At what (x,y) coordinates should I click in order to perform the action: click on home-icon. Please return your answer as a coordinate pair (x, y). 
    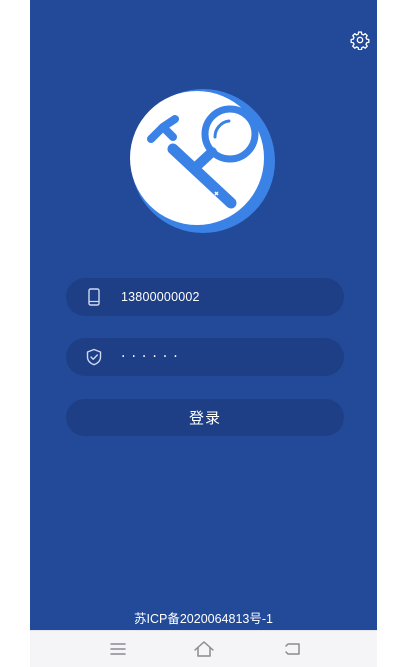
    Looking at the image, I should click on (204, 649).